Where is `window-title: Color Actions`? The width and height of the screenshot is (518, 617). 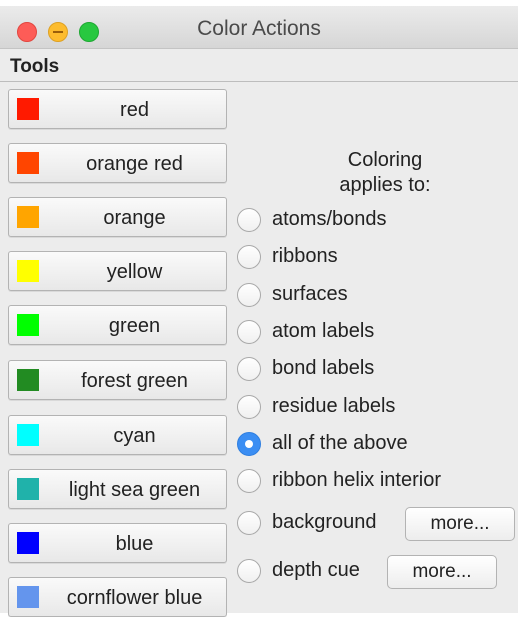 window-title: Color Actions is located at coordinates (259, 28).